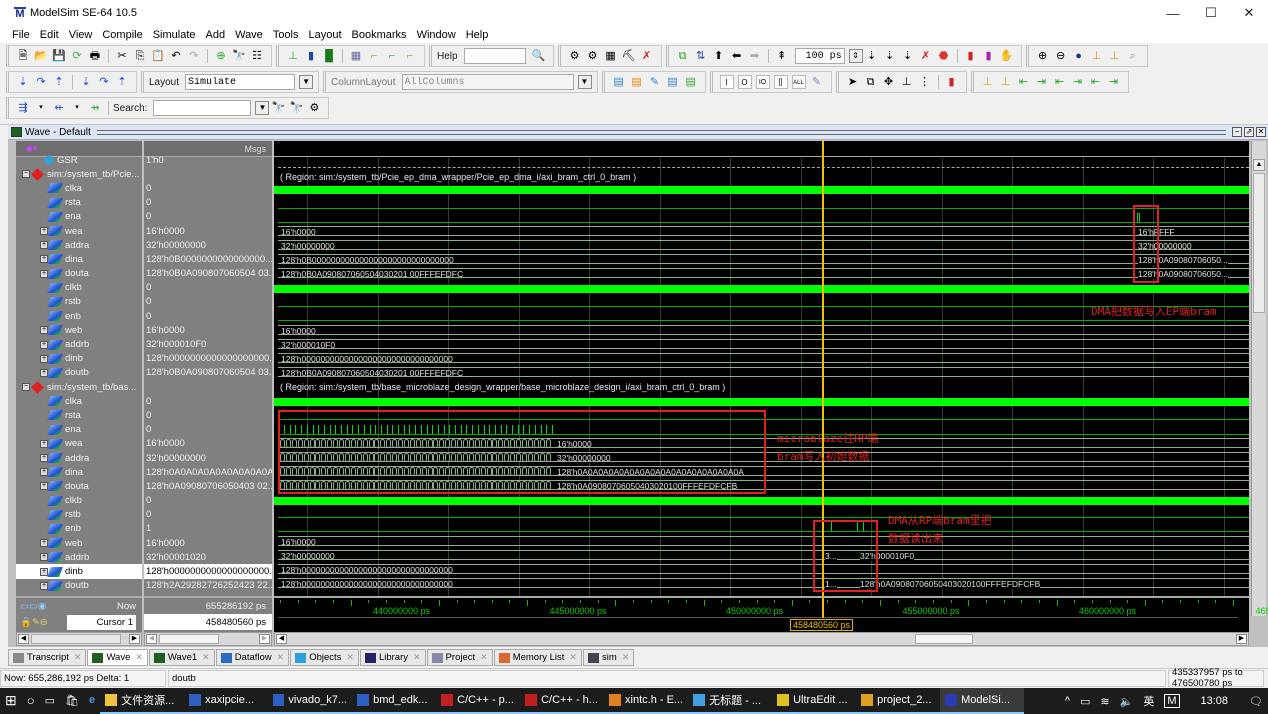 The width and height of the screenshot is (1268, 714). I want to click on help-search-icon: 🔍, so click(539, 56).